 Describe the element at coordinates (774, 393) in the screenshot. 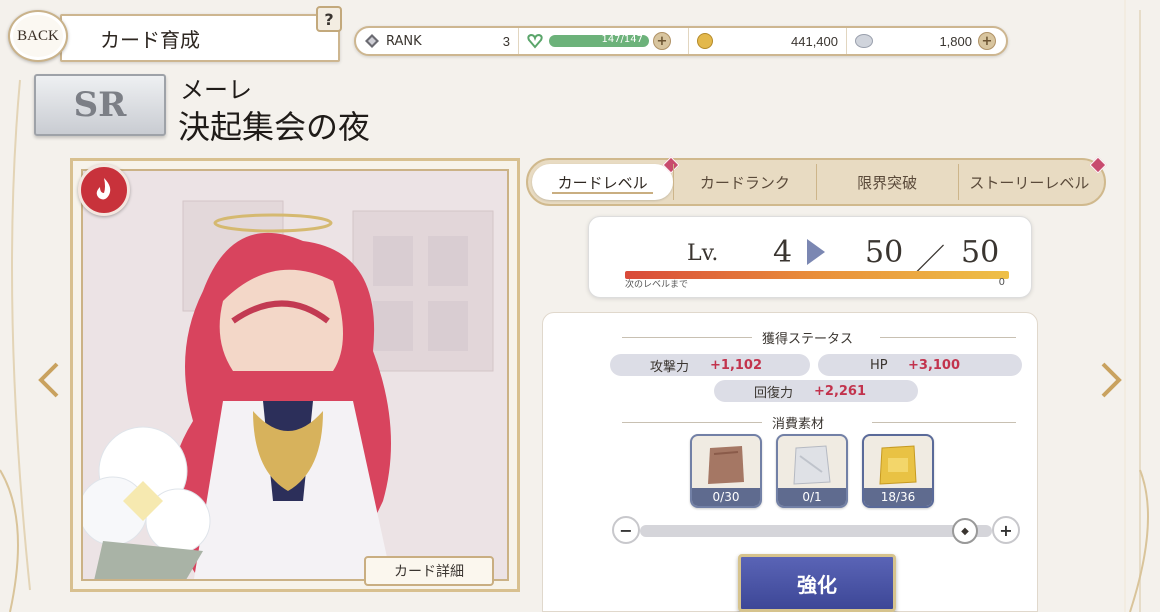

I see `stat-name: 回復力` at that location.